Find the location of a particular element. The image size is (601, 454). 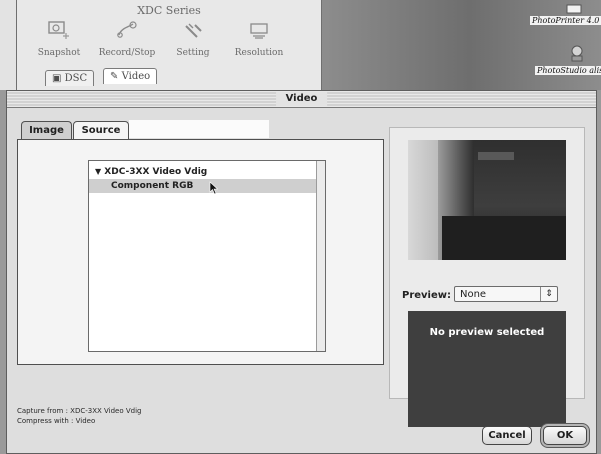

dsc-icon: ▣ is located at coordinates (57, 78).